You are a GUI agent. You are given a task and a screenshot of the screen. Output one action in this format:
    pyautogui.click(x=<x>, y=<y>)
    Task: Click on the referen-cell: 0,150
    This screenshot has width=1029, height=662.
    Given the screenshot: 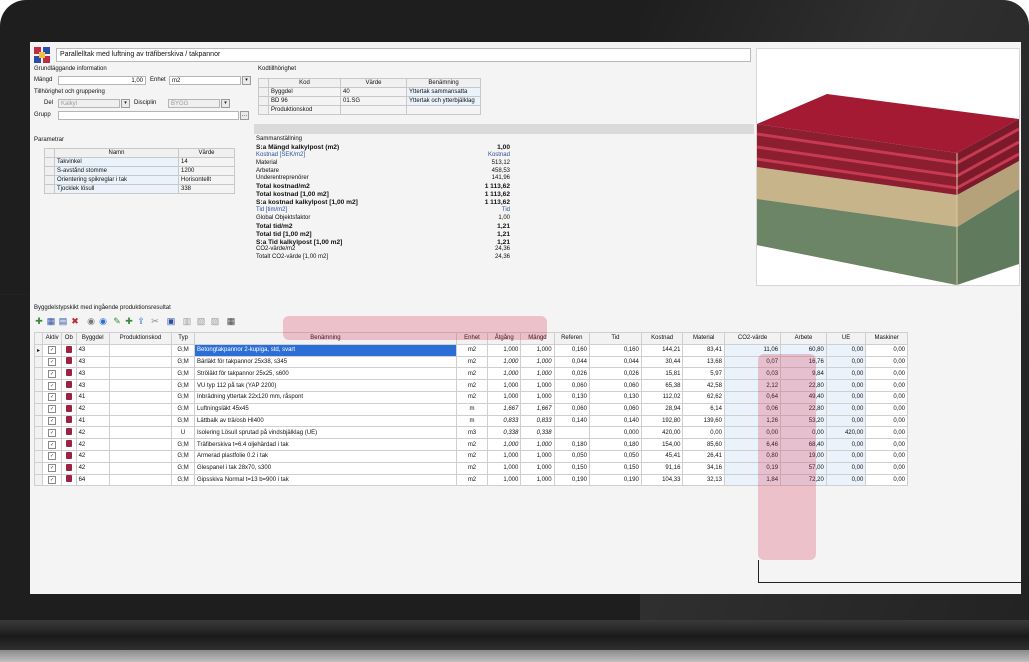 What is the action you would take?
    pyautogui.click(x=571, y=468)
    